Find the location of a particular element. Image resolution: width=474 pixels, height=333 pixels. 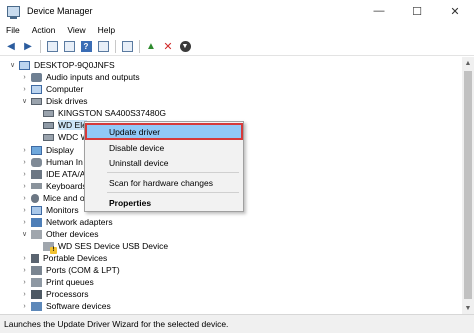

tree-label: Processors is located at coordinates (67, 294).